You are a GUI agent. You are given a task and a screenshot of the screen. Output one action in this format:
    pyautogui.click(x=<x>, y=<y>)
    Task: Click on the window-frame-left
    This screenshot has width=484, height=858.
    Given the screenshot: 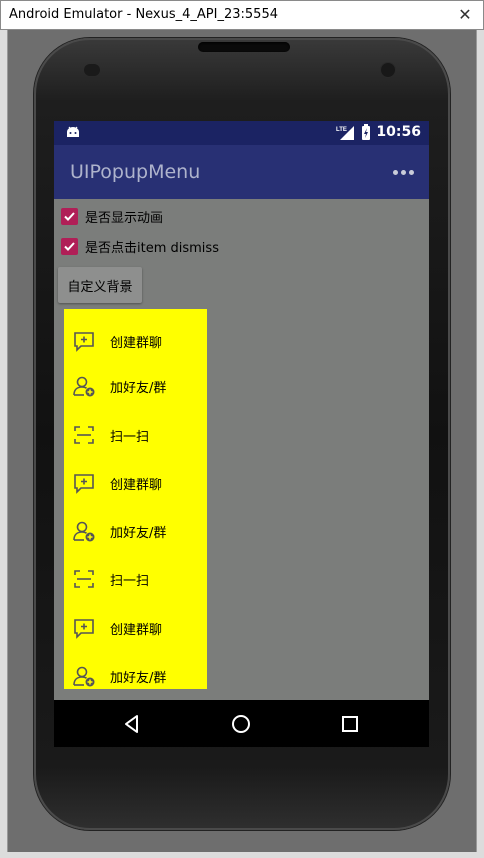 What is the action you would take?
    pyautogui.click(x=4, y=444)
    